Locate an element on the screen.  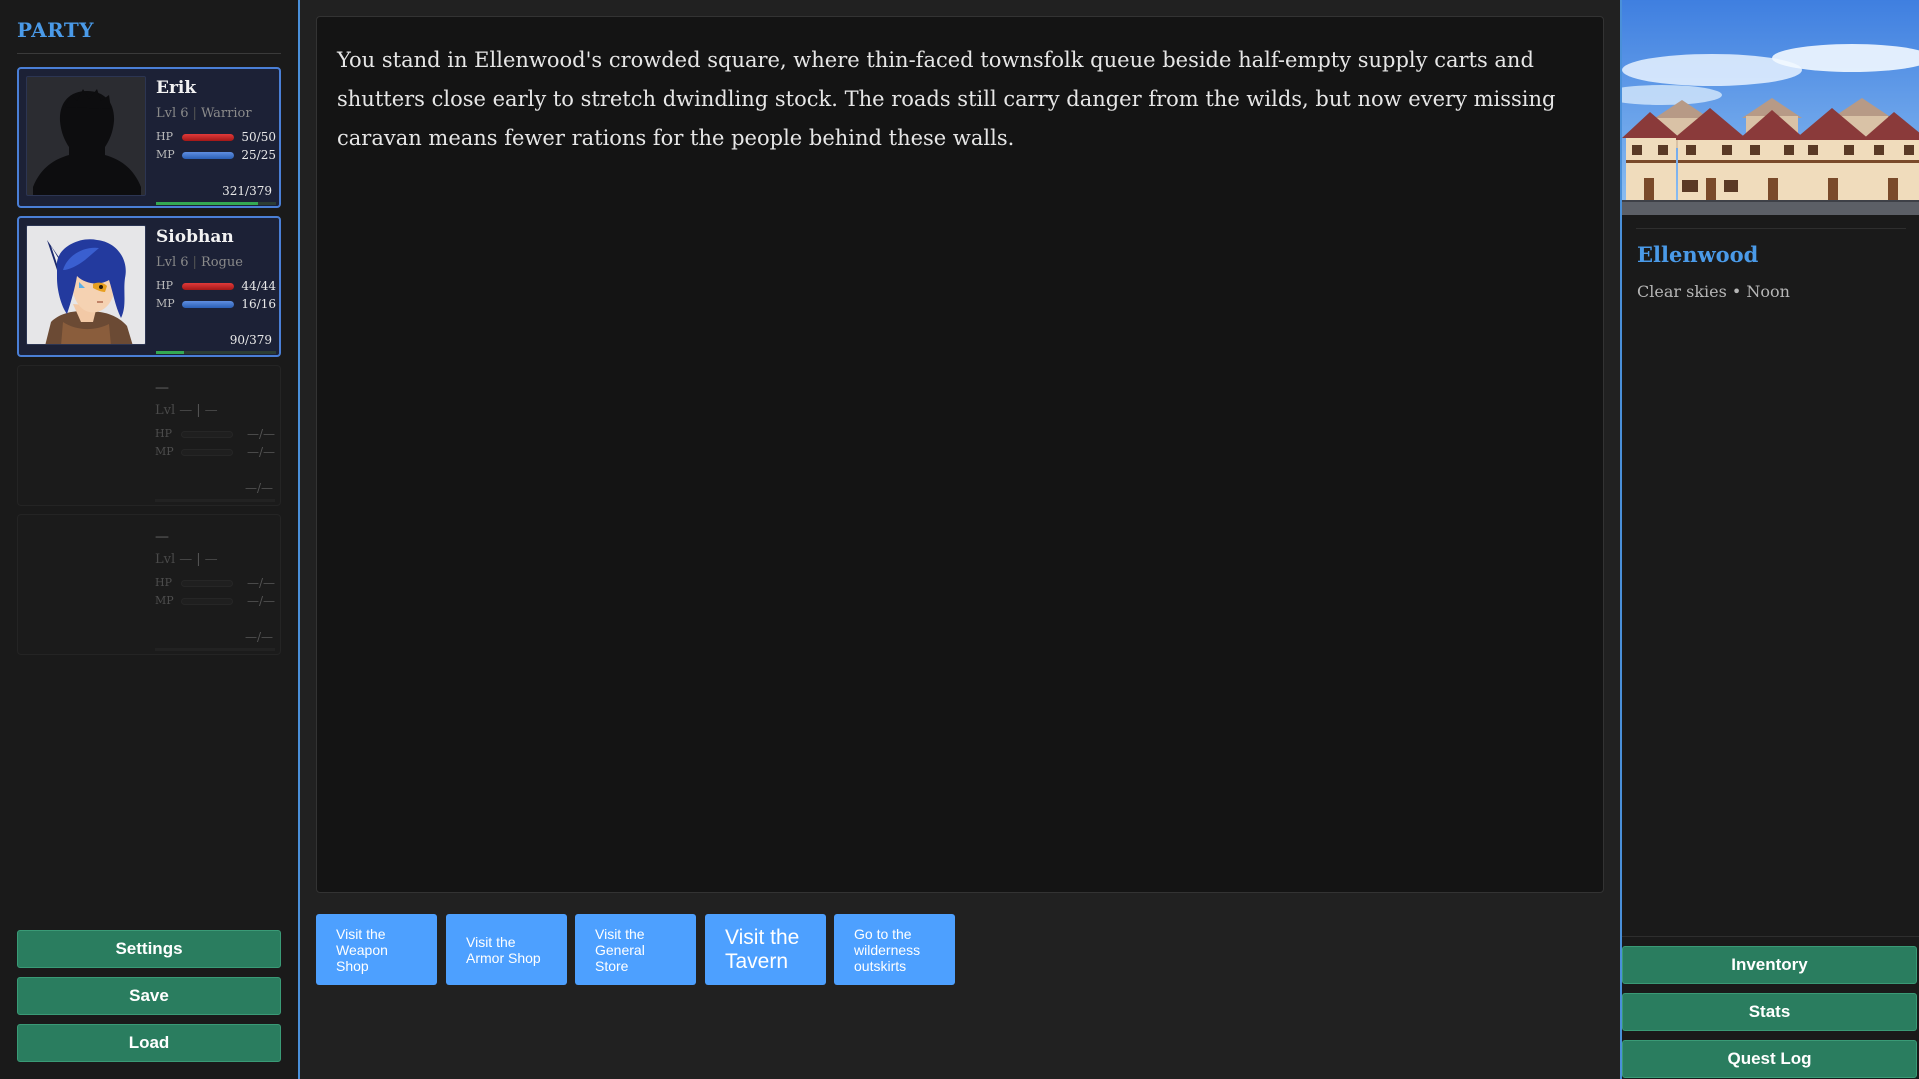
member-class: Warrior is located at coordinates (226, 113).